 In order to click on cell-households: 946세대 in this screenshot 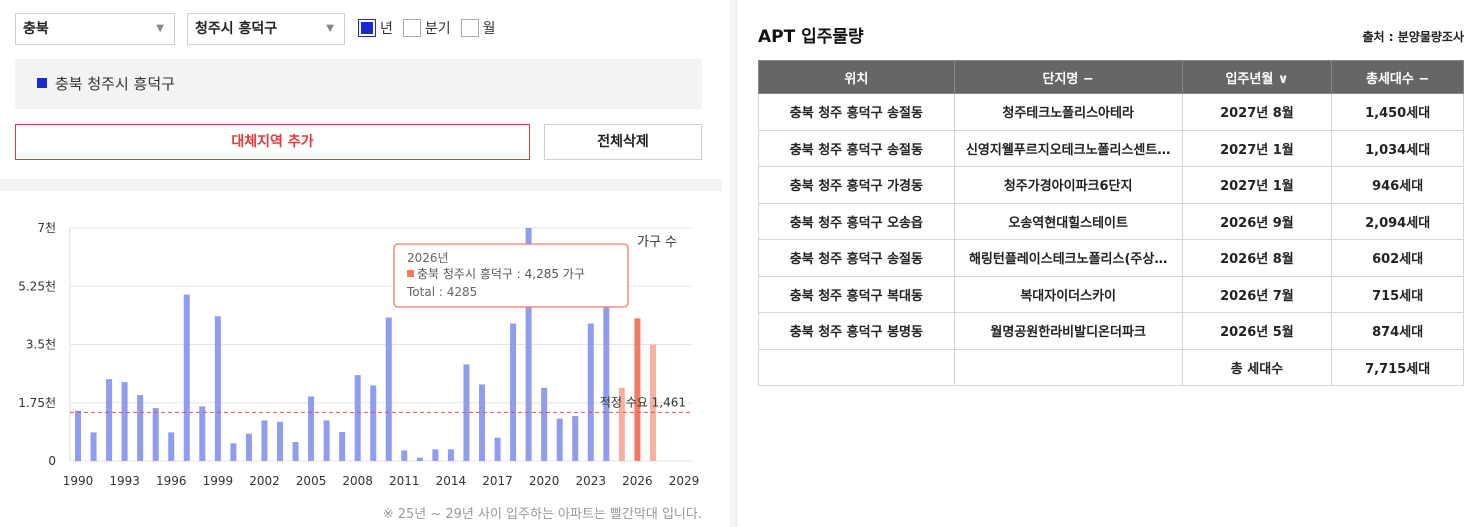, I will do `click(1397, 185)`.